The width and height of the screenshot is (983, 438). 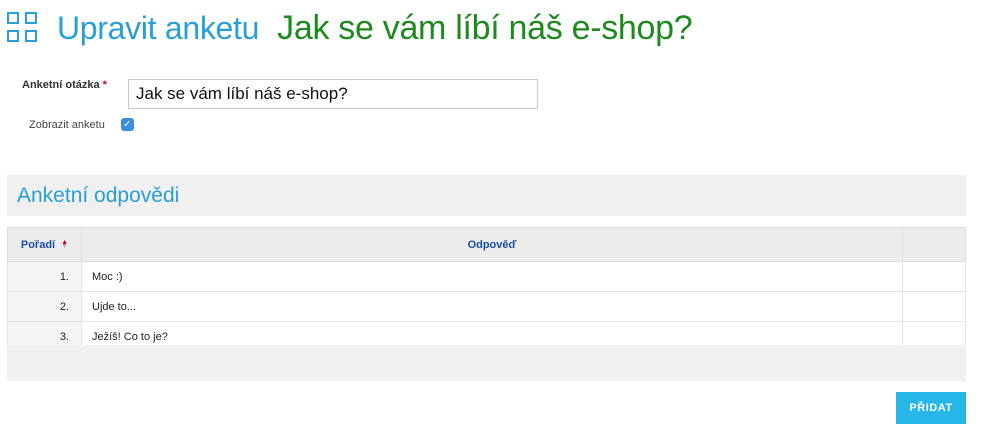 I want to click on show-poll-row: Zobrazit anketu ✓, so click(x=81, y=124).